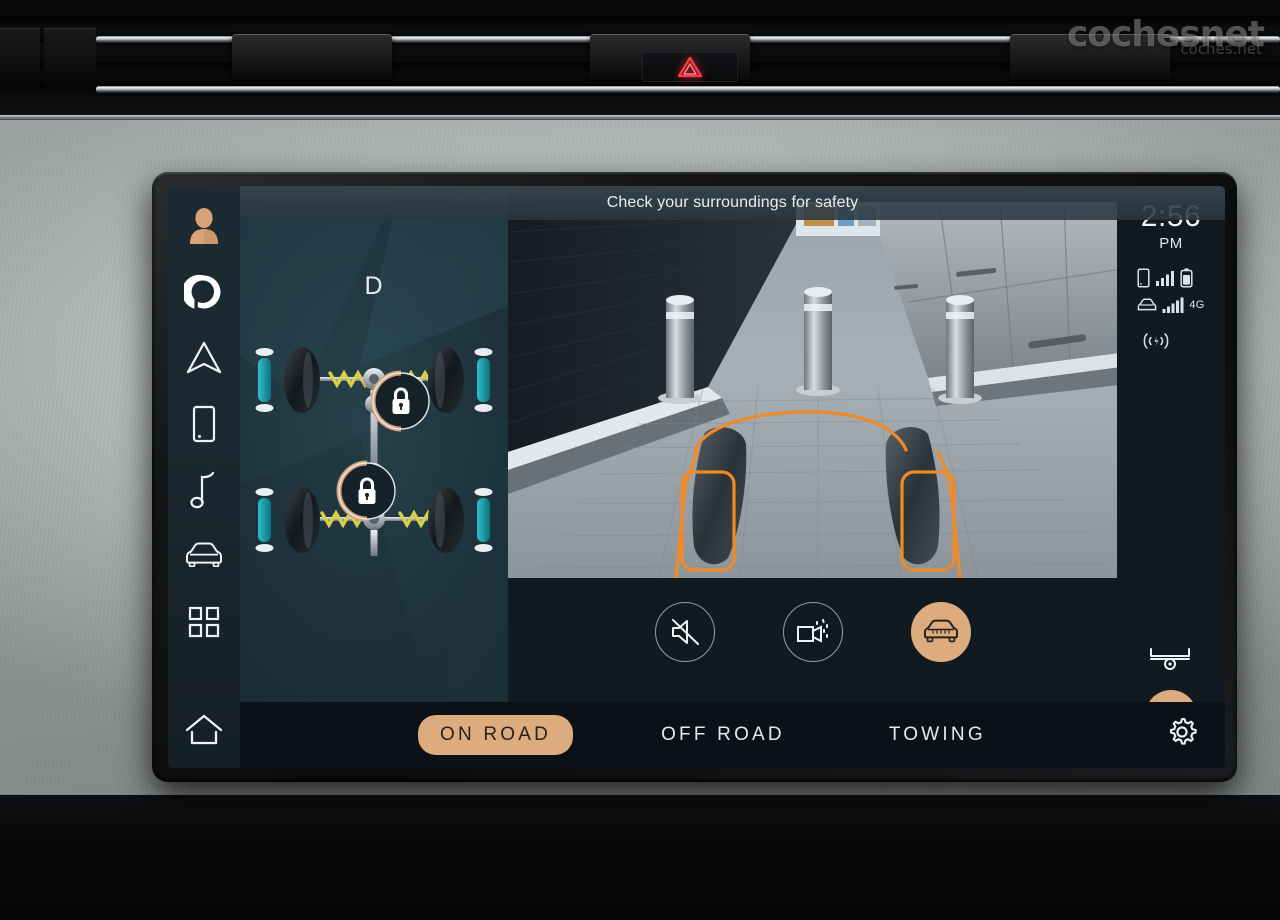 This screenshot has height=920, width=1280. I want to click on drive-mode-tabs: ON ROAD OFF ROAD TOWING, so click(713, 735).